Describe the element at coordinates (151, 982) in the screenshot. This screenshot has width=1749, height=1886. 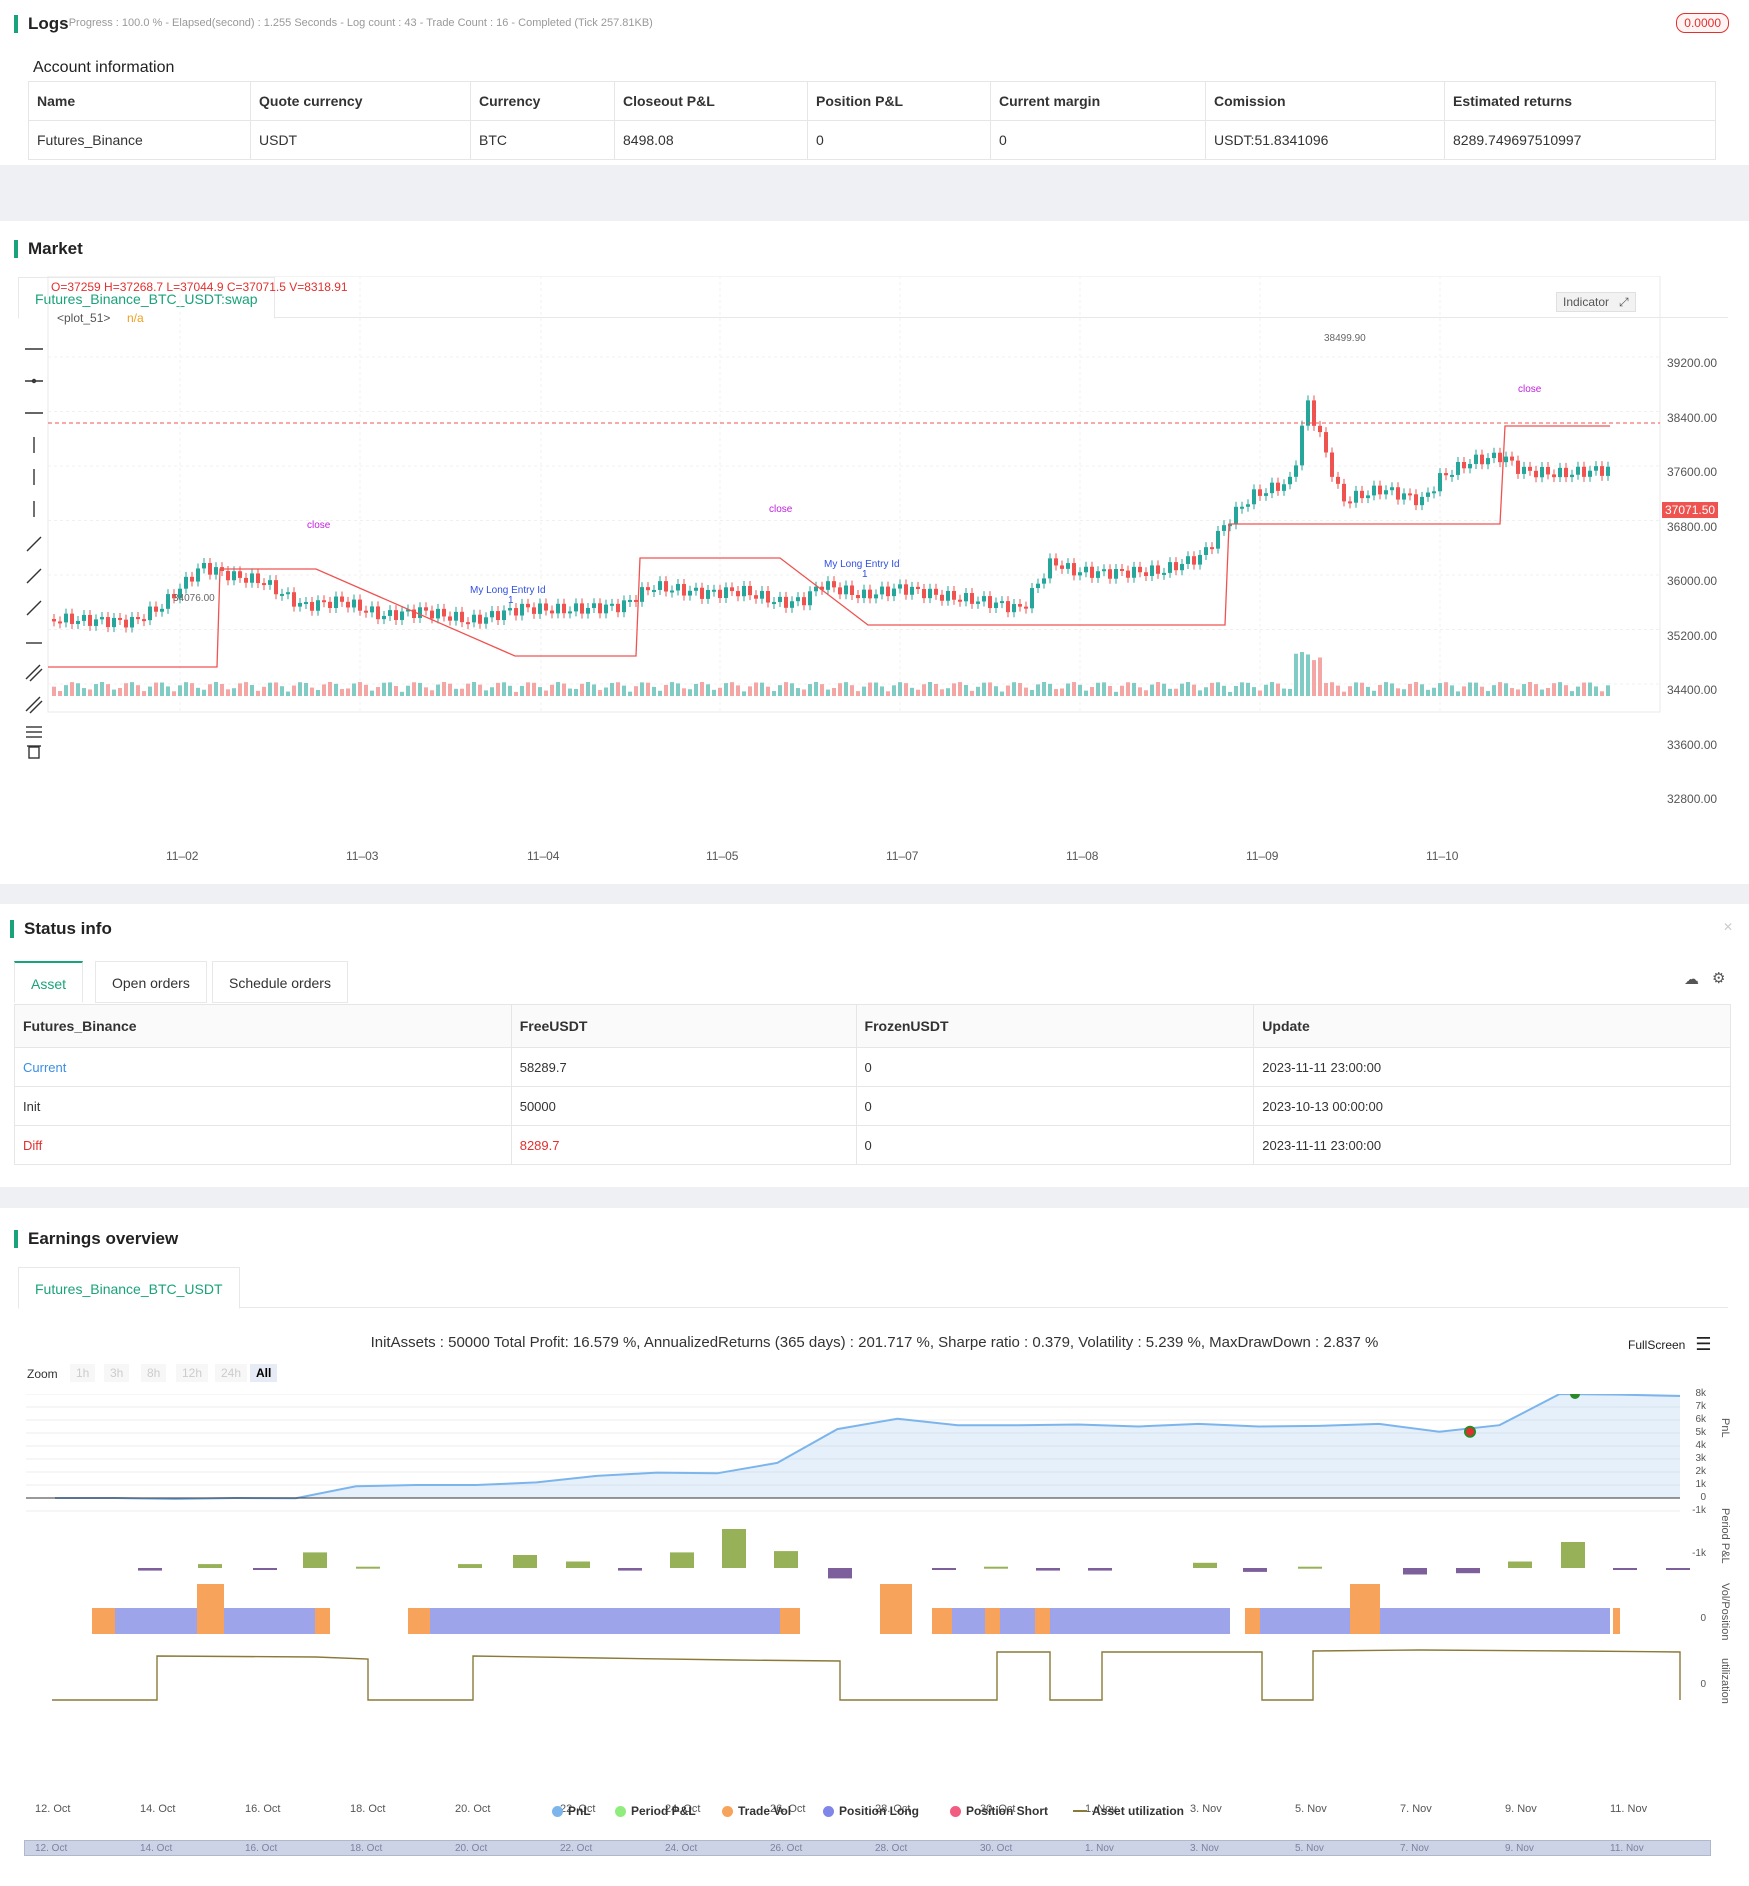
I see `status-tab-open-orders: Open orders` at that location.